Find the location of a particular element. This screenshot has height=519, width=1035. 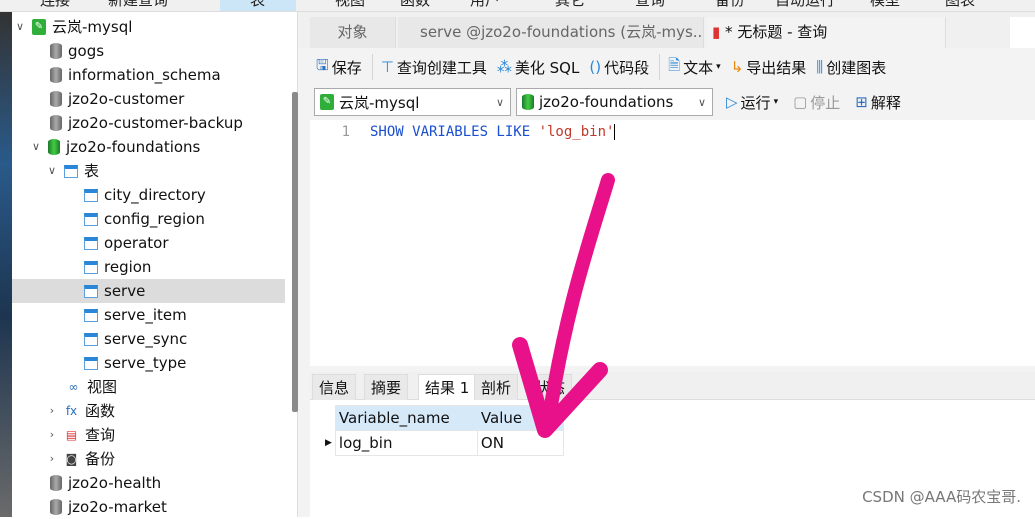

table-label: serve_sync is located at coordinates (146, 339).